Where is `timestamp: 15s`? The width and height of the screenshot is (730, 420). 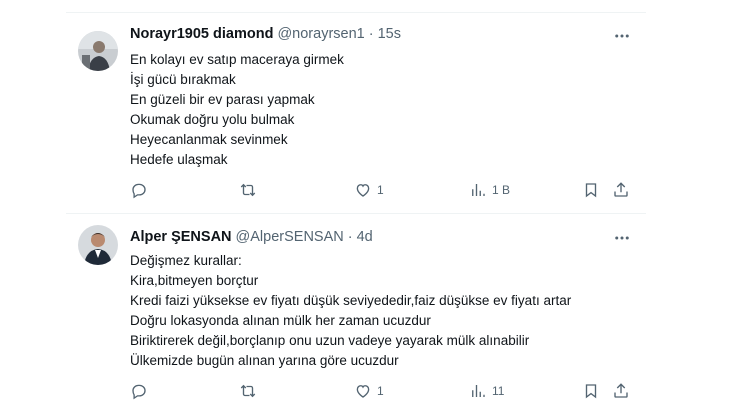
timestamp: 15s is located at coordinates (389, 34).